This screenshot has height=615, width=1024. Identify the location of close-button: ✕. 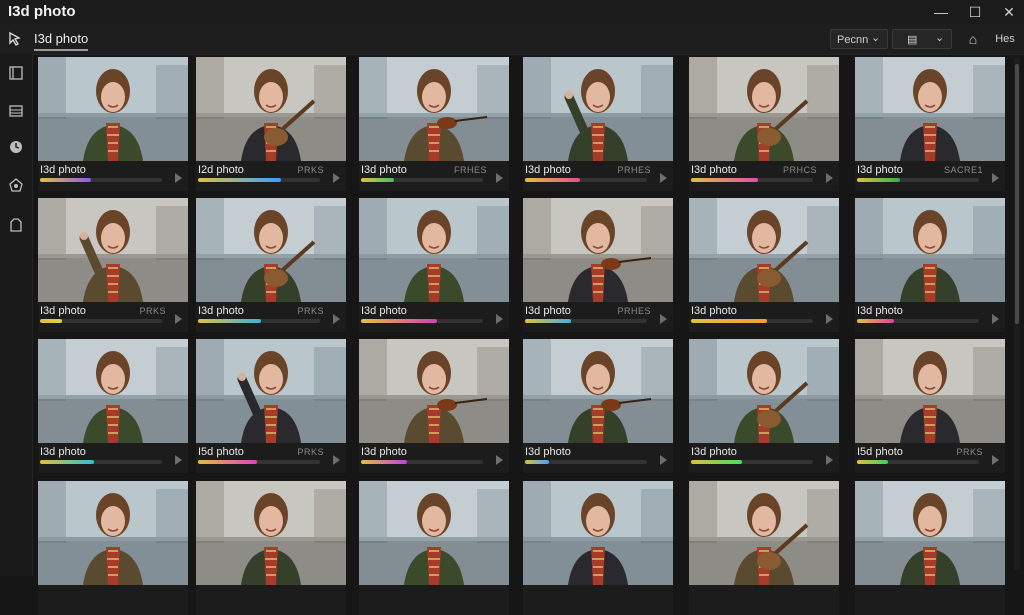
(1009, 12).